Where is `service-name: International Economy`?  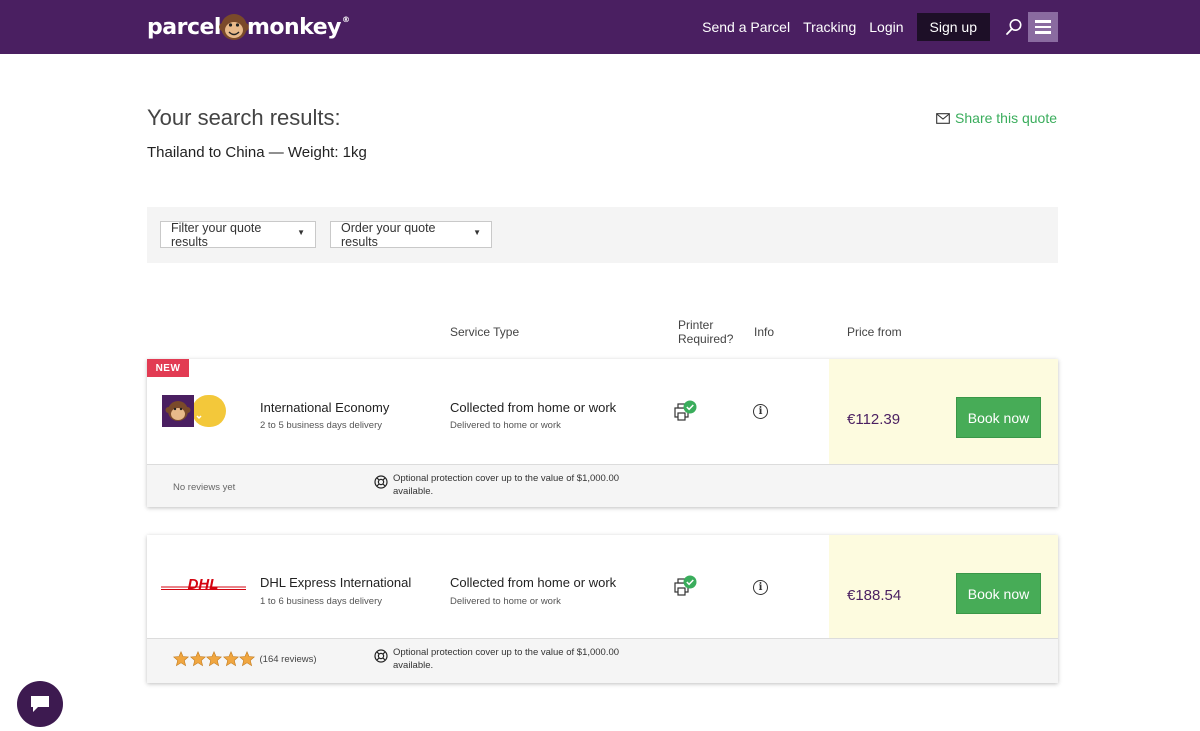
service-name: International Economy is located at coordinates (325, 407).